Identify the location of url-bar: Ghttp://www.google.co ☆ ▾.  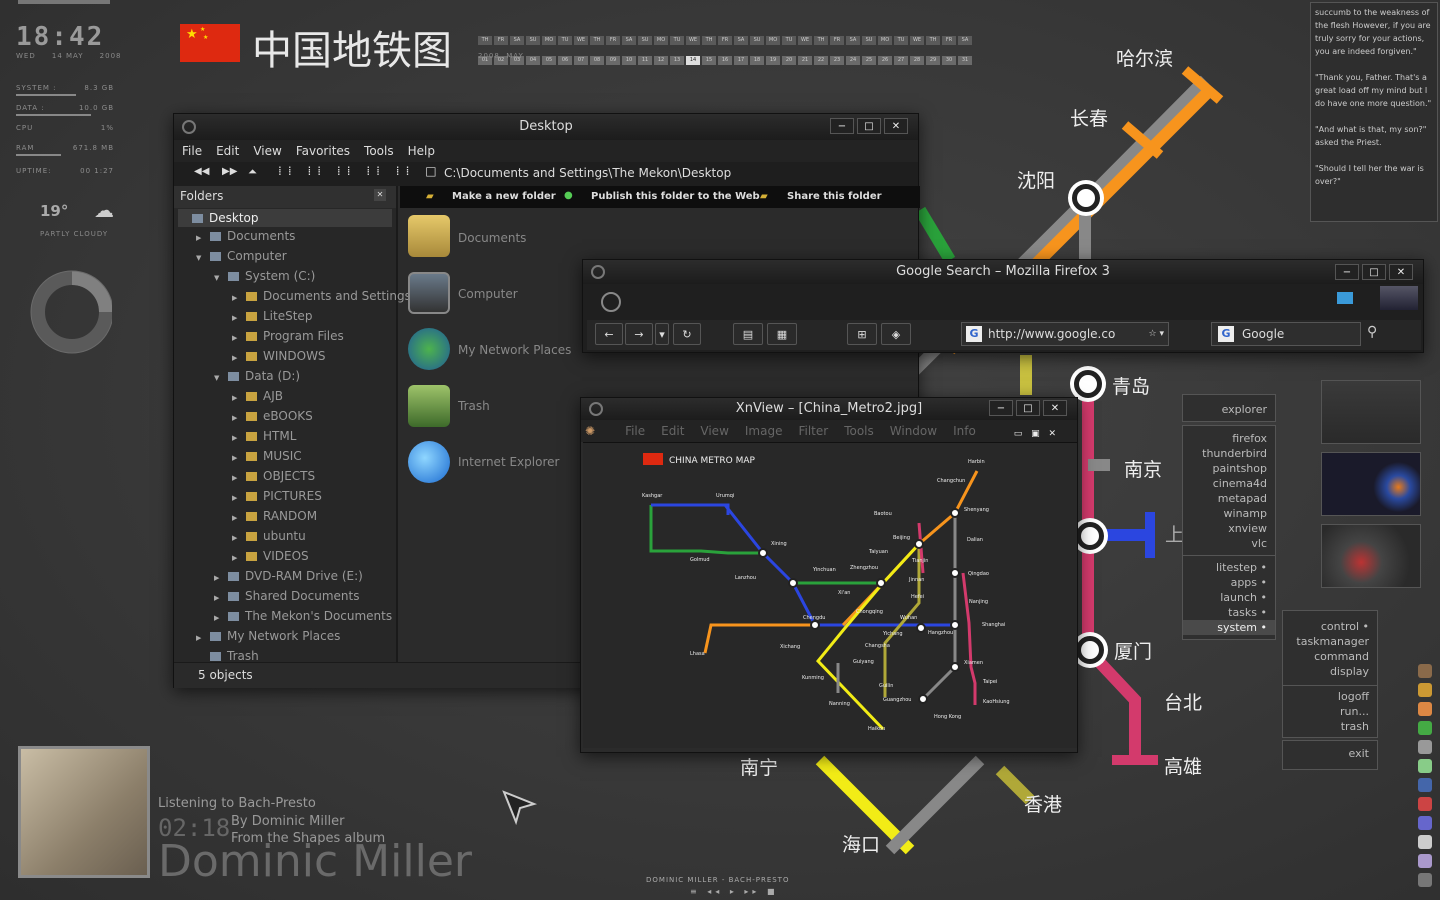
(1065, 334).